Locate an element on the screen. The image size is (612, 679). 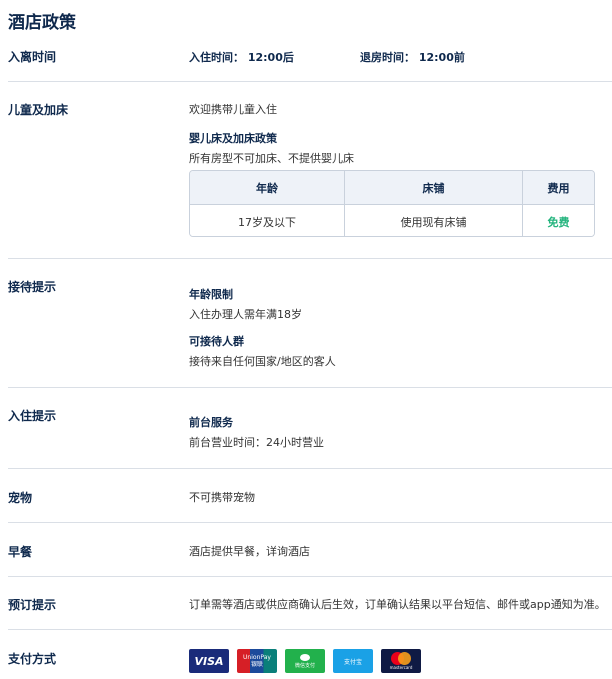
table-cell-fee: 免费 is located at coordinates (558, 222).